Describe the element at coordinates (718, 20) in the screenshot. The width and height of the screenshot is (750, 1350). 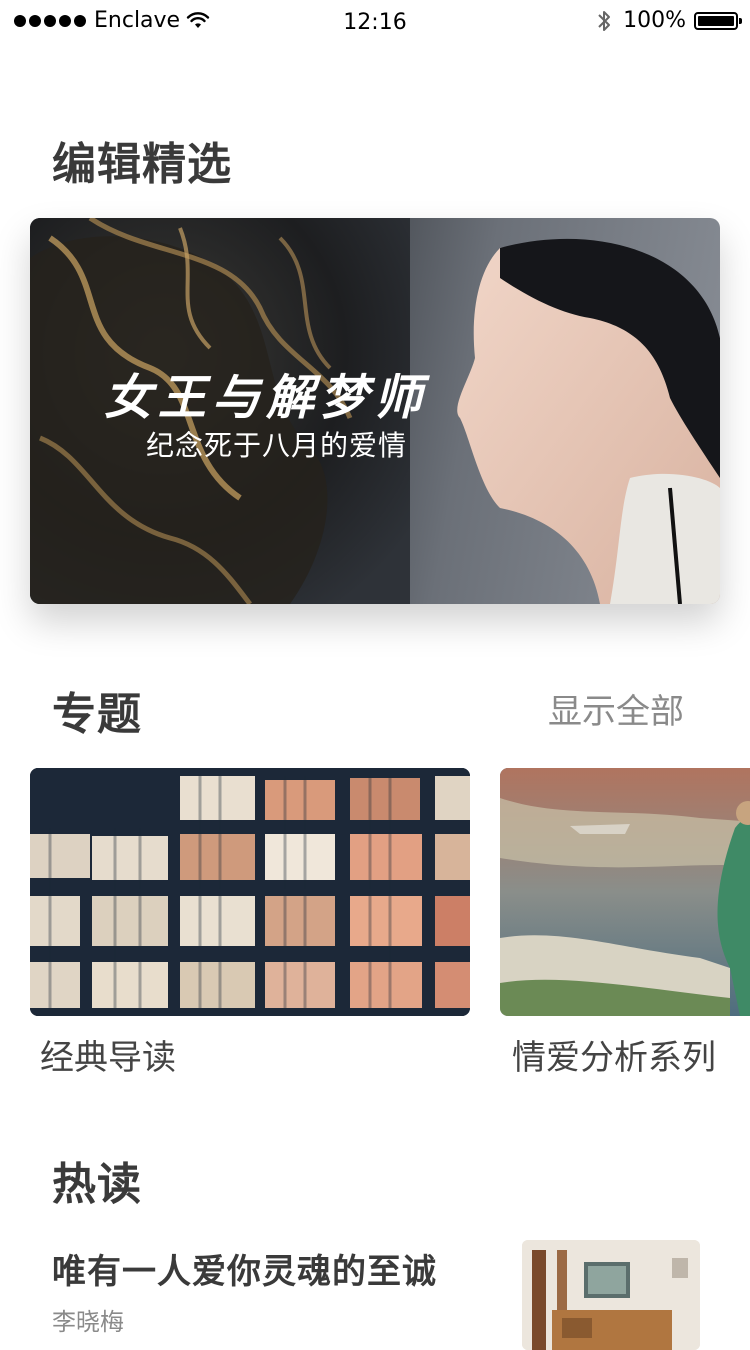
I see `battery-icon` at that location.